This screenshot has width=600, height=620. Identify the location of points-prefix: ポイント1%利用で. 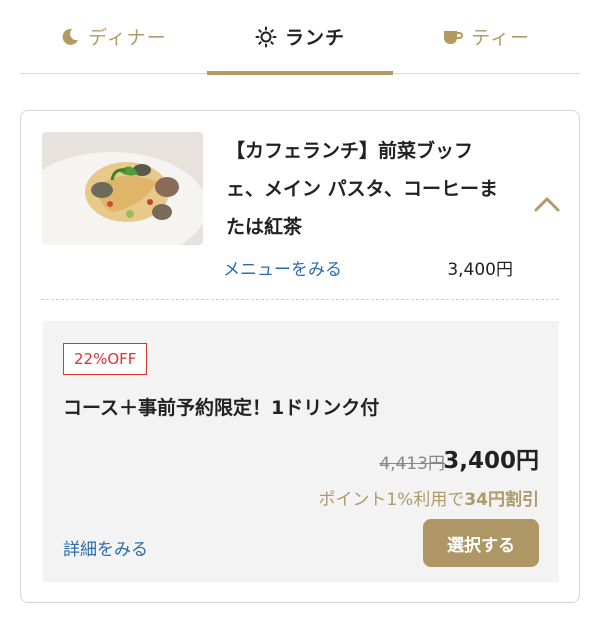
(391, 500).